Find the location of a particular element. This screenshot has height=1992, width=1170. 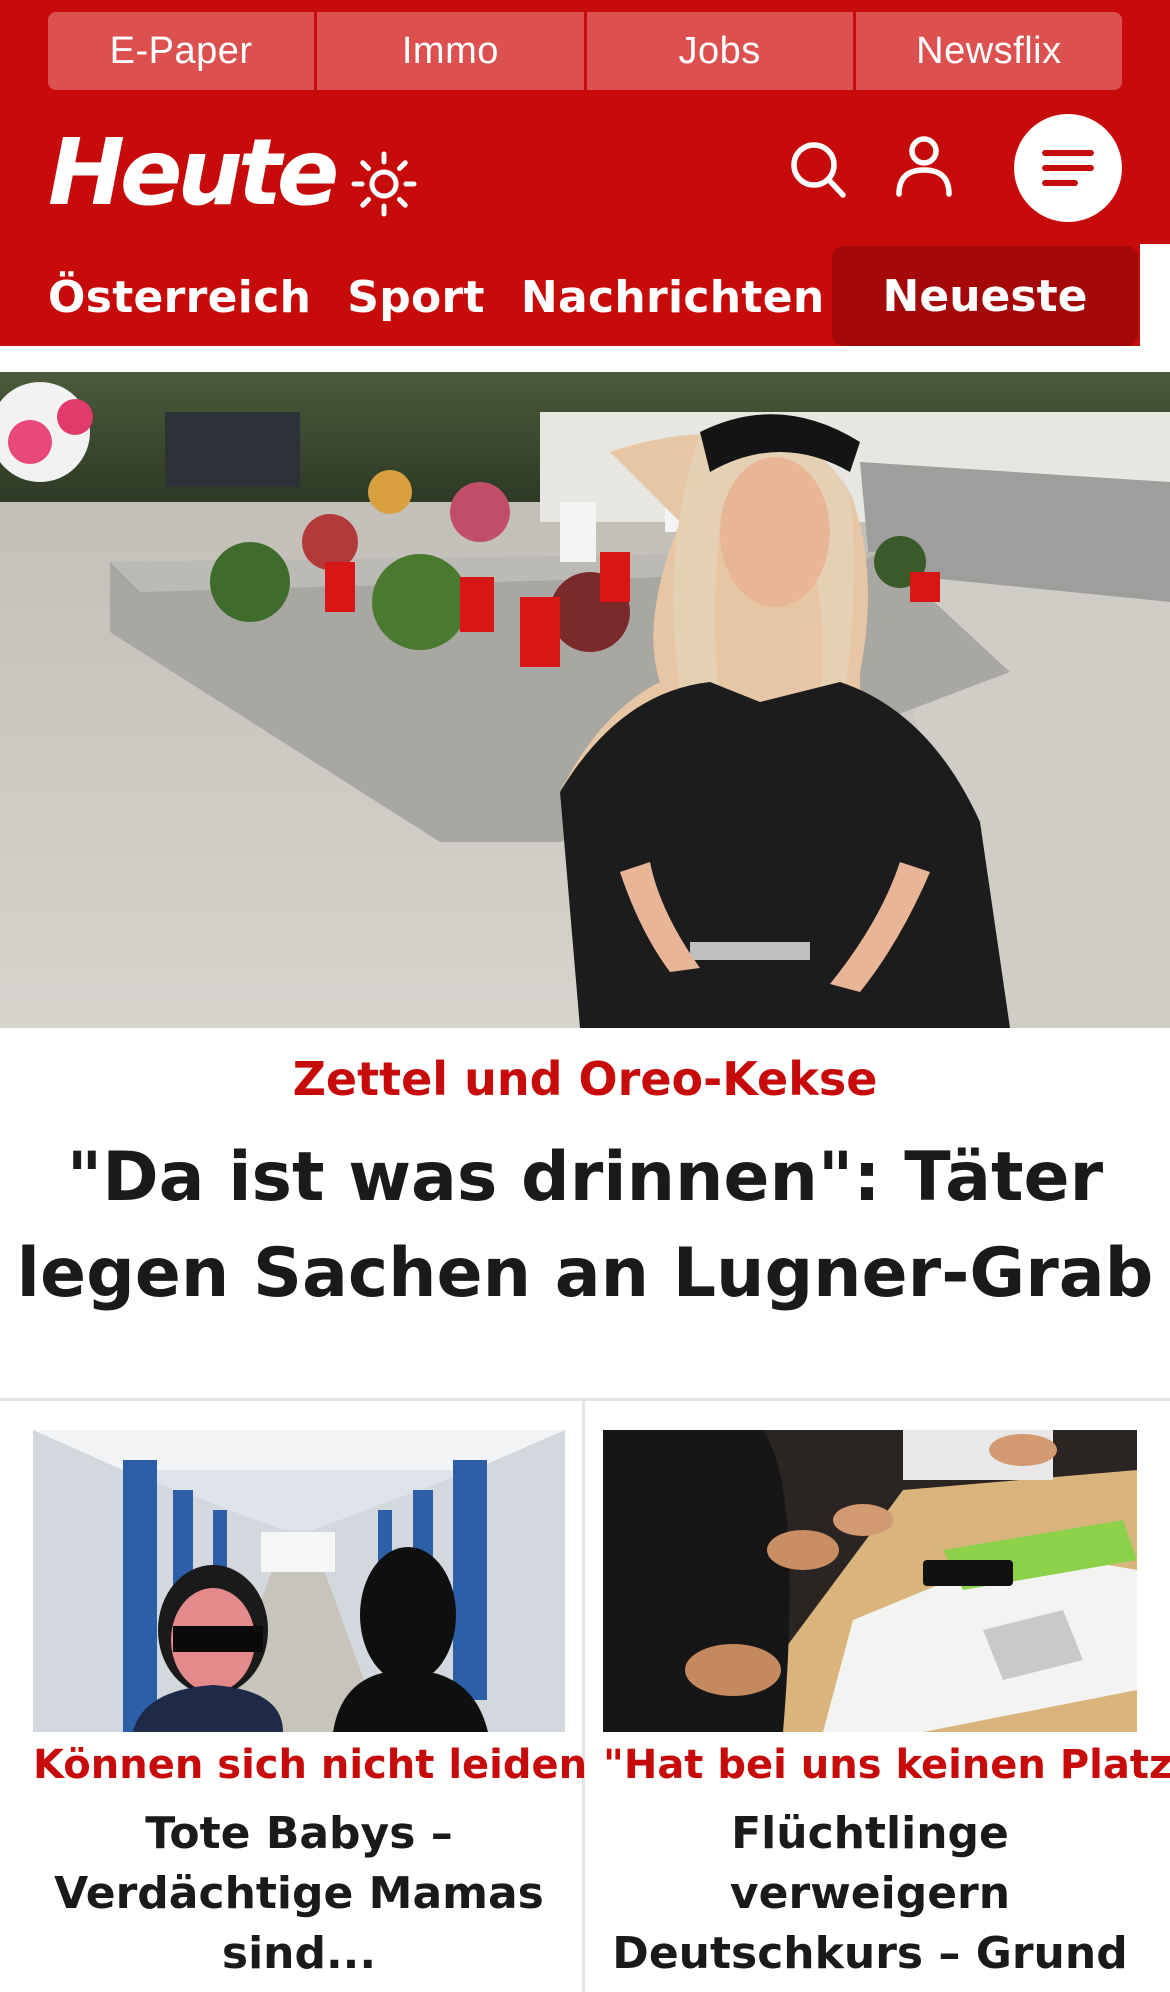

teaser-kicker-2: "Hat bei uns keinen Platz" is located at coordinates (886, 1765).